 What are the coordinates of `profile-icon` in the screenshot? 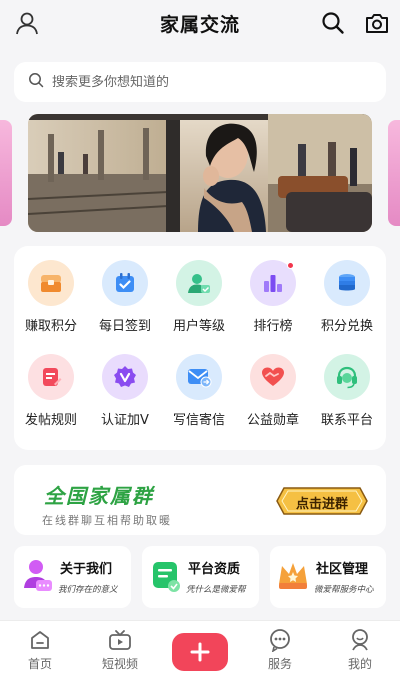 It's located at (360, 640).